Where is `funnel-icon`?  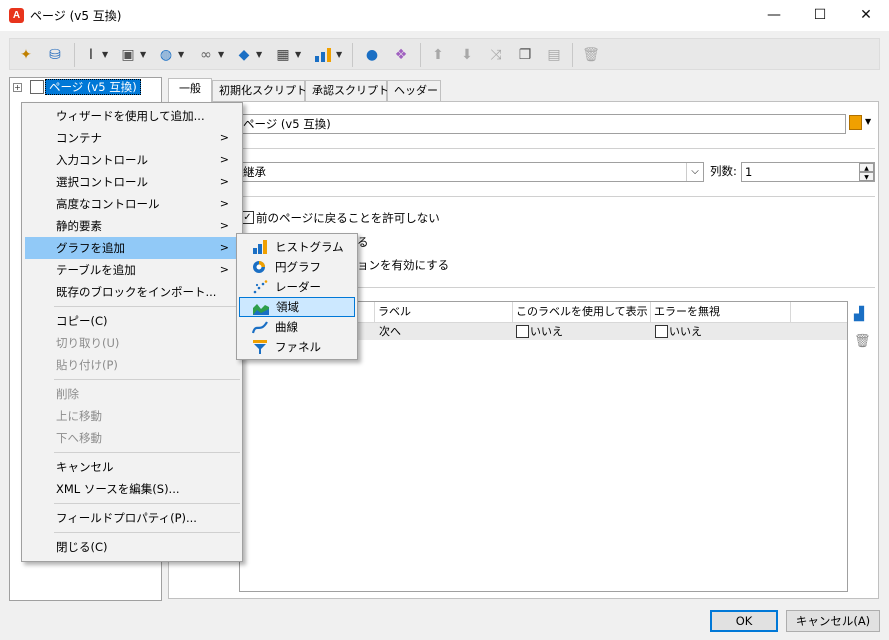 funnel-icon is located at coordinates (260, 347).